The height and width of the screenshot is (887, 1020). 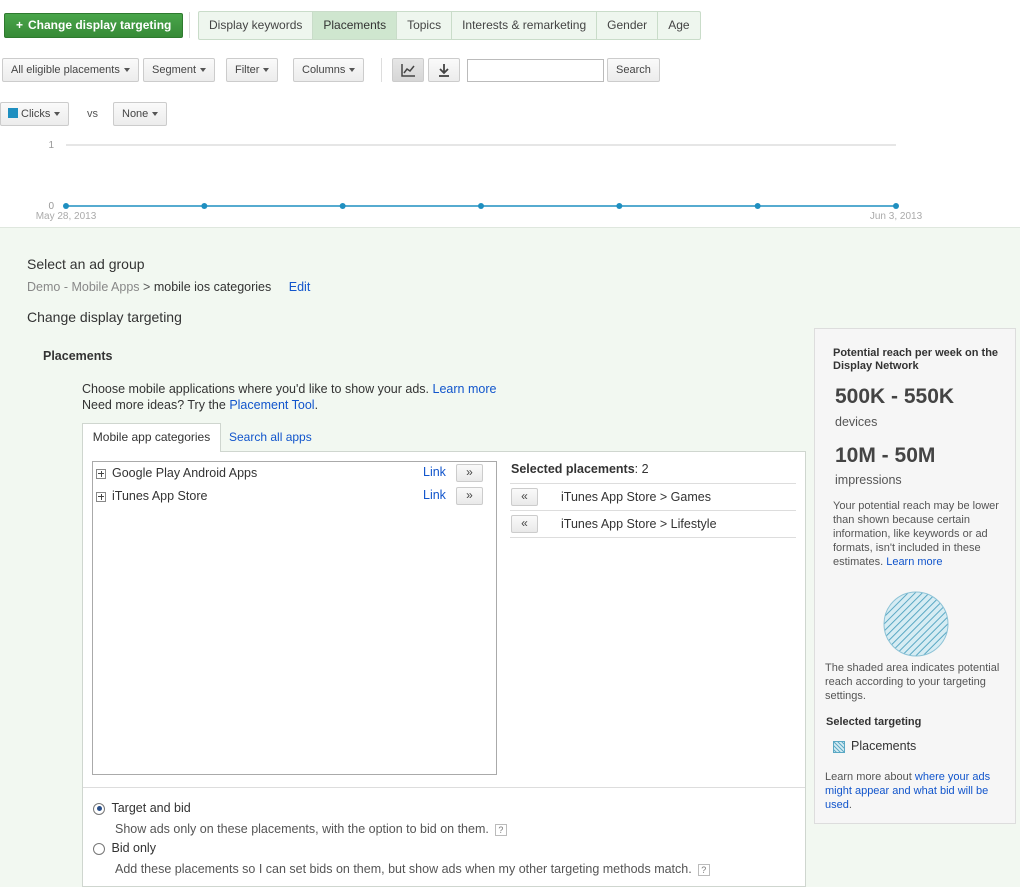 I want to click on tab-mobile-app-categories: Mobile app categories, so click(x=151, y=437).